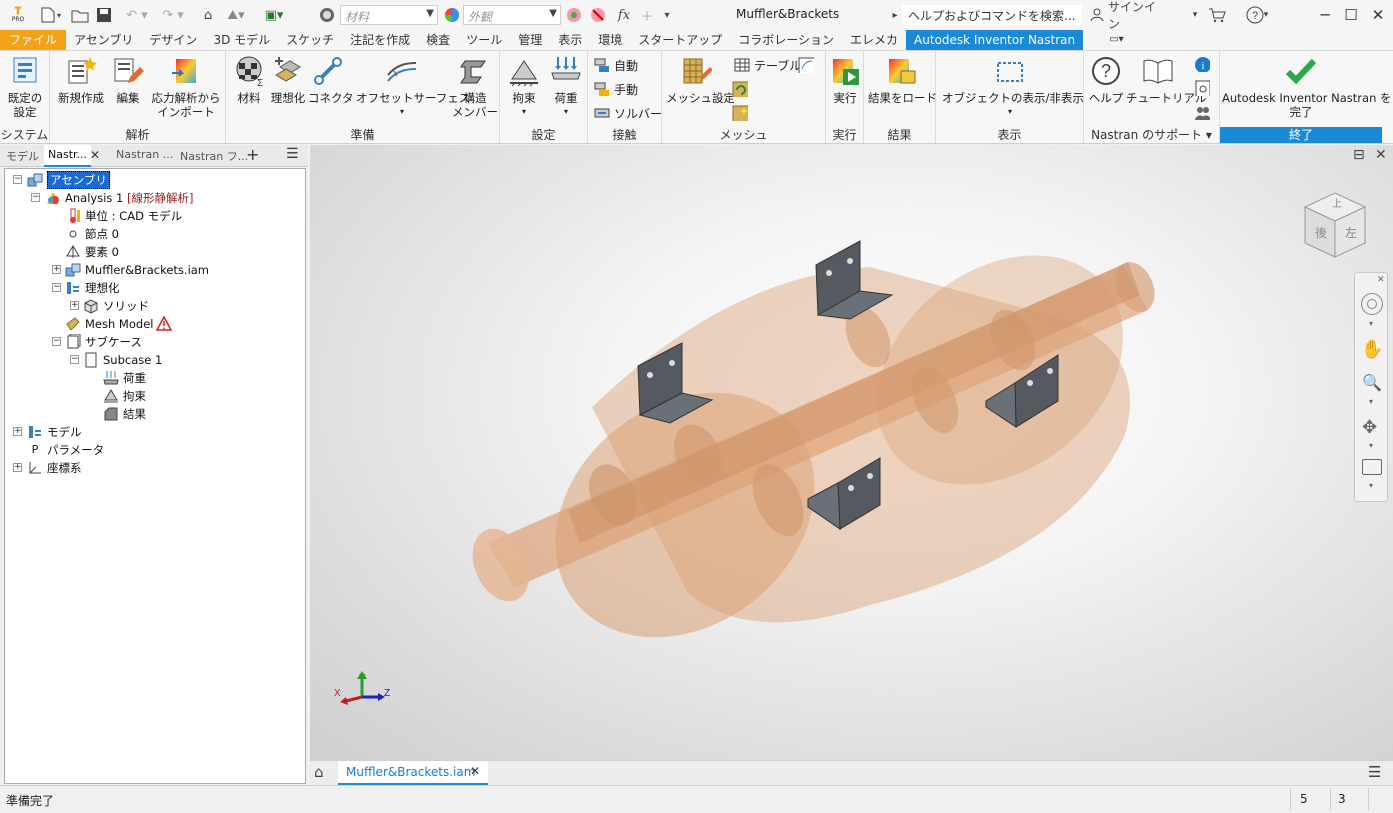 The height and width of the screenshot is (813, 1393). Describe the element at coordinates (1381, 280) in the screenshot. I see `navbar-close-icon: ✕` at that location.